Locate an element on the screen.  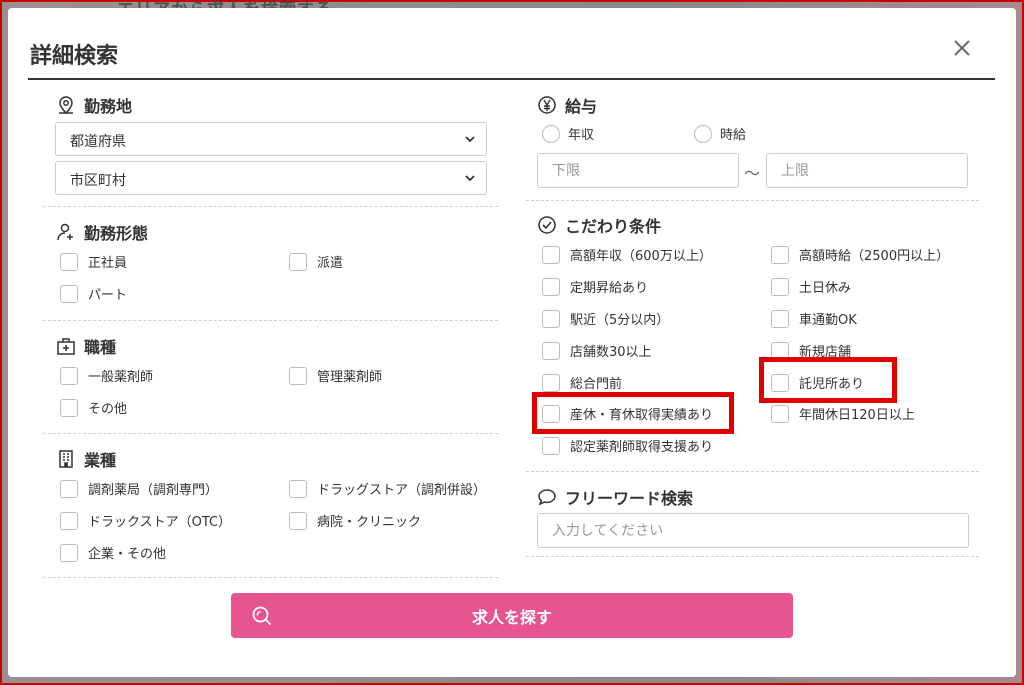
checkbox-part-time: パート is located at coordinates (93, 293).